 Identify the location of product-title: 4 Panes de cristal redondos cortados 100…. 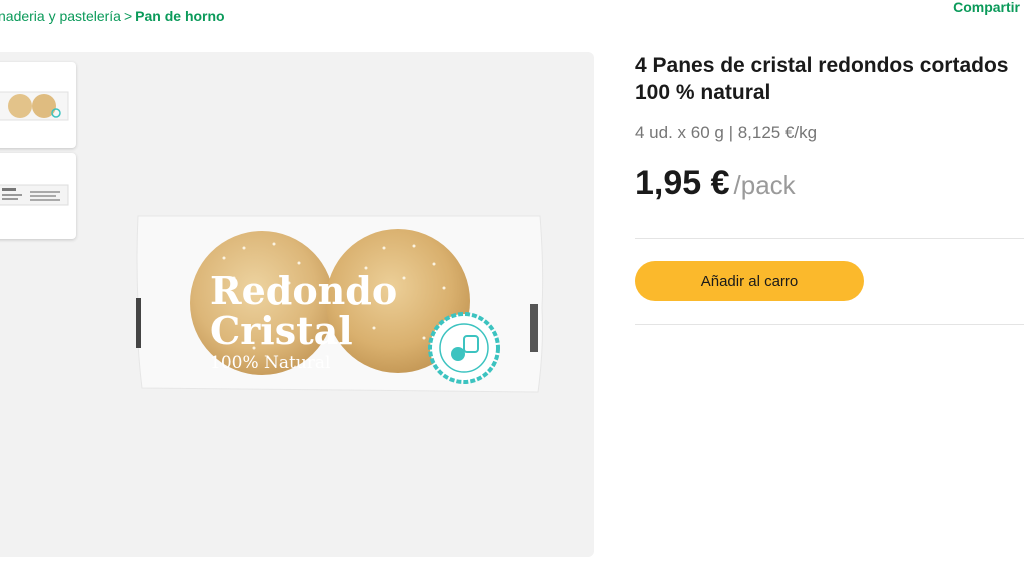
(829, 79).